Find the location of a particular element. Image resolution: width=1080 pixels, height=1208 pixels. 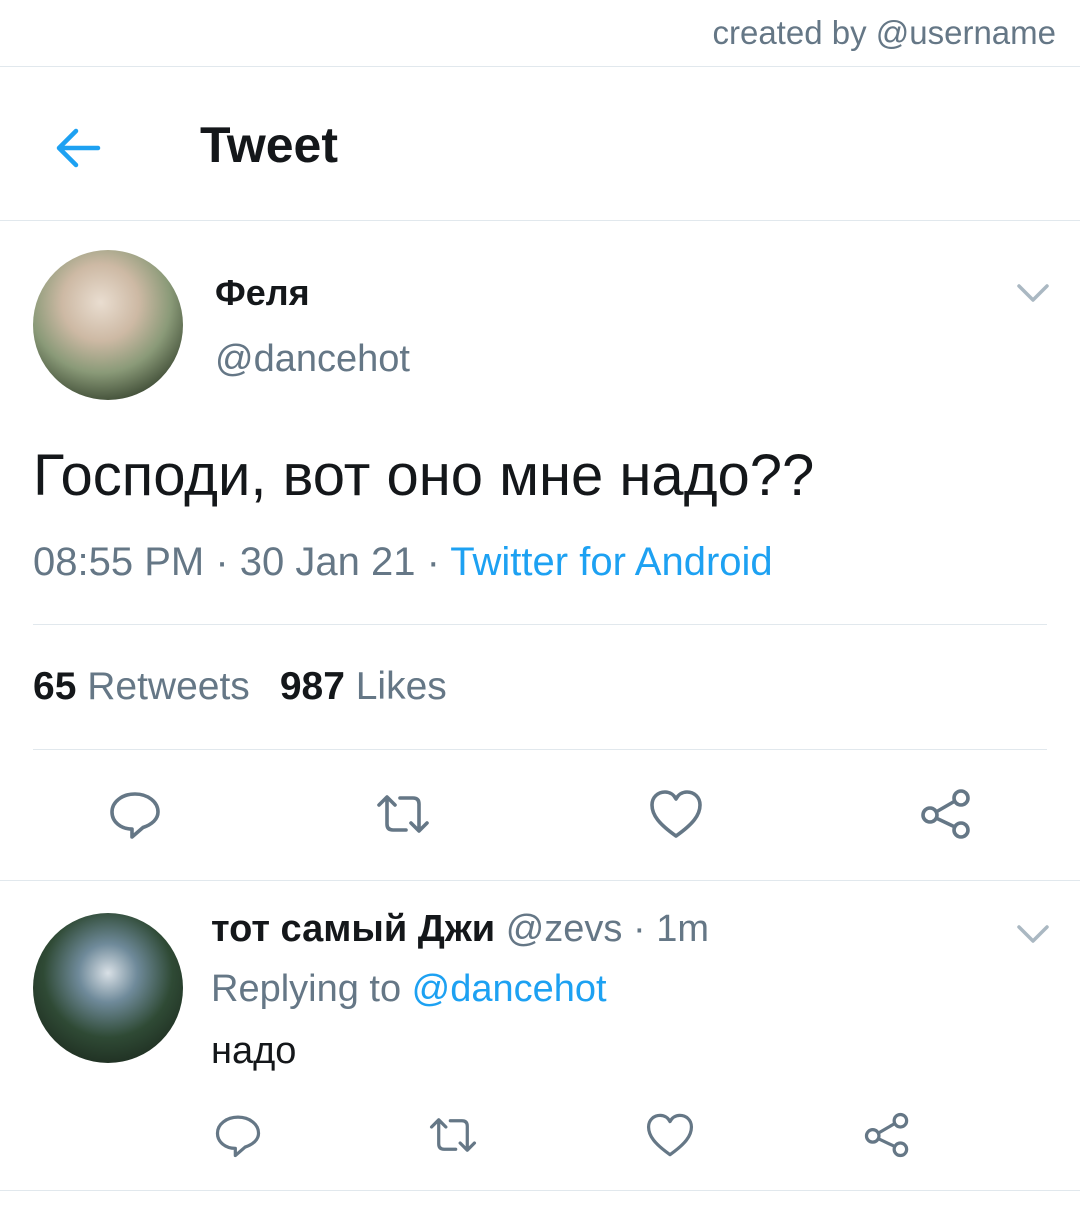

tweet-time: 08:55 PM is located at coordinates (119, 562).